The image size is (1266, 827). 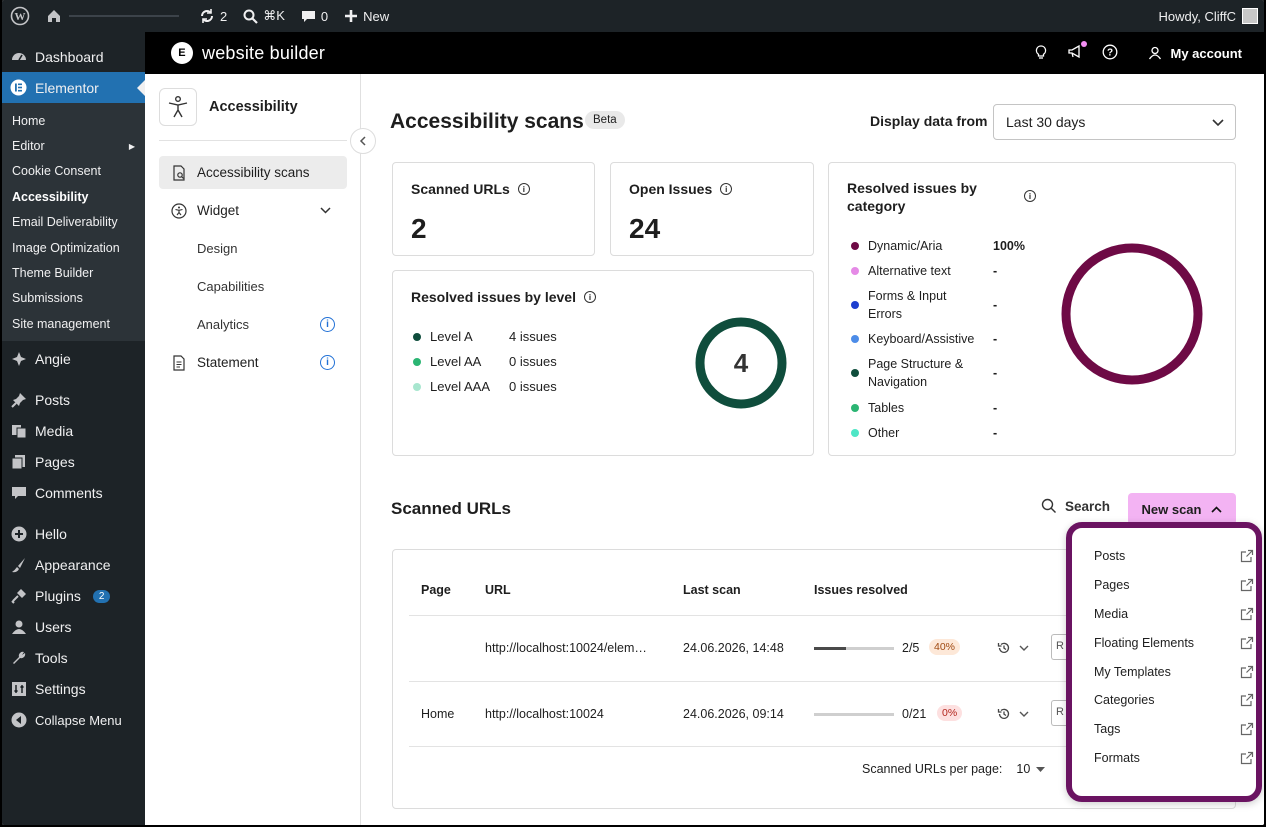 I want to click on collapse-panel-button, so click(x=363, y=141).